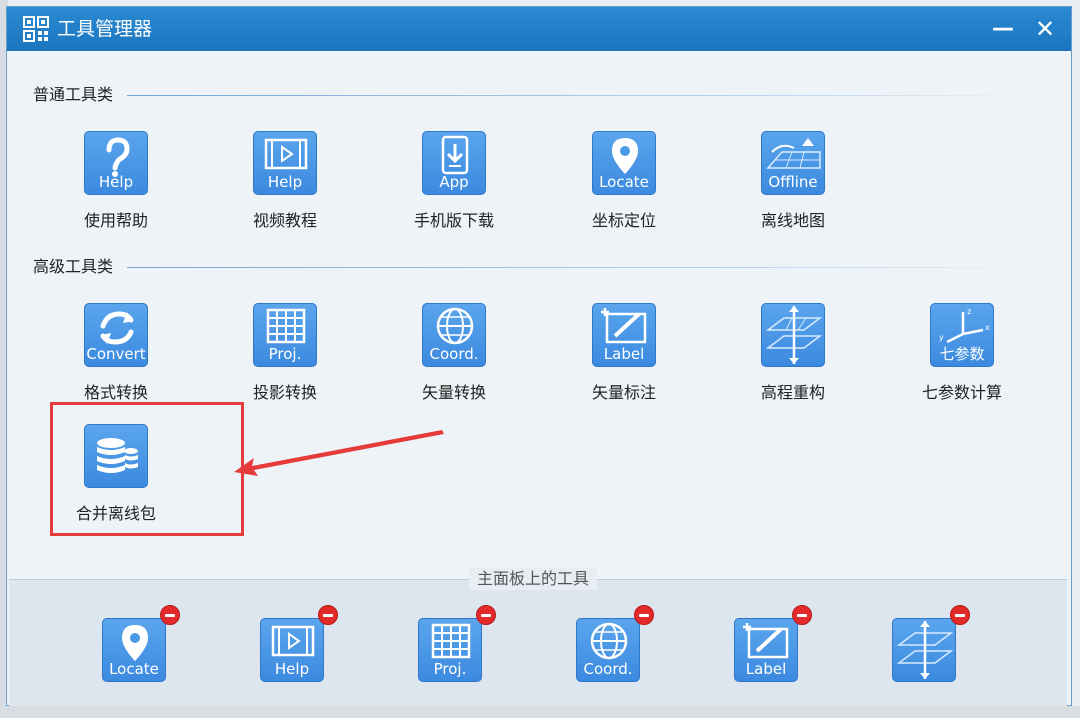 This screenshot has width=1080, height=718. I want to click on tile-caption: App, so click(454, 182).